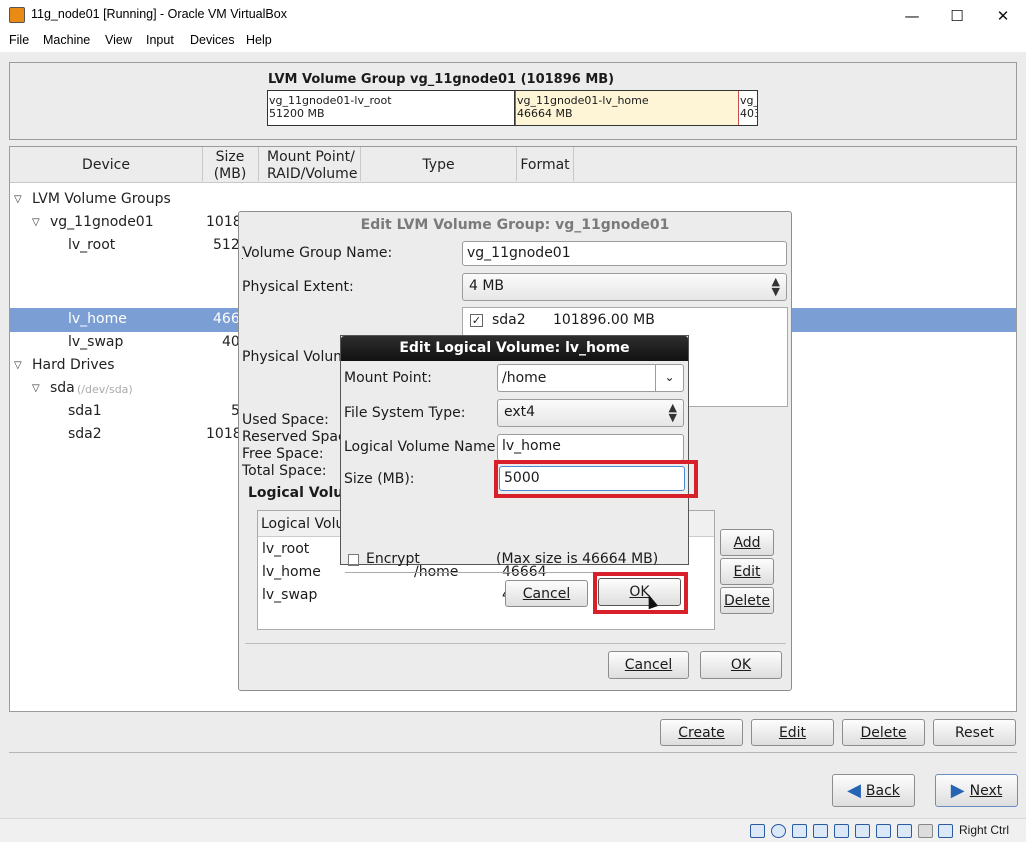  What do you see at coordinates (841, 831) in the screenshot?
I see `usb-icon` at bounding box center [841, 831].